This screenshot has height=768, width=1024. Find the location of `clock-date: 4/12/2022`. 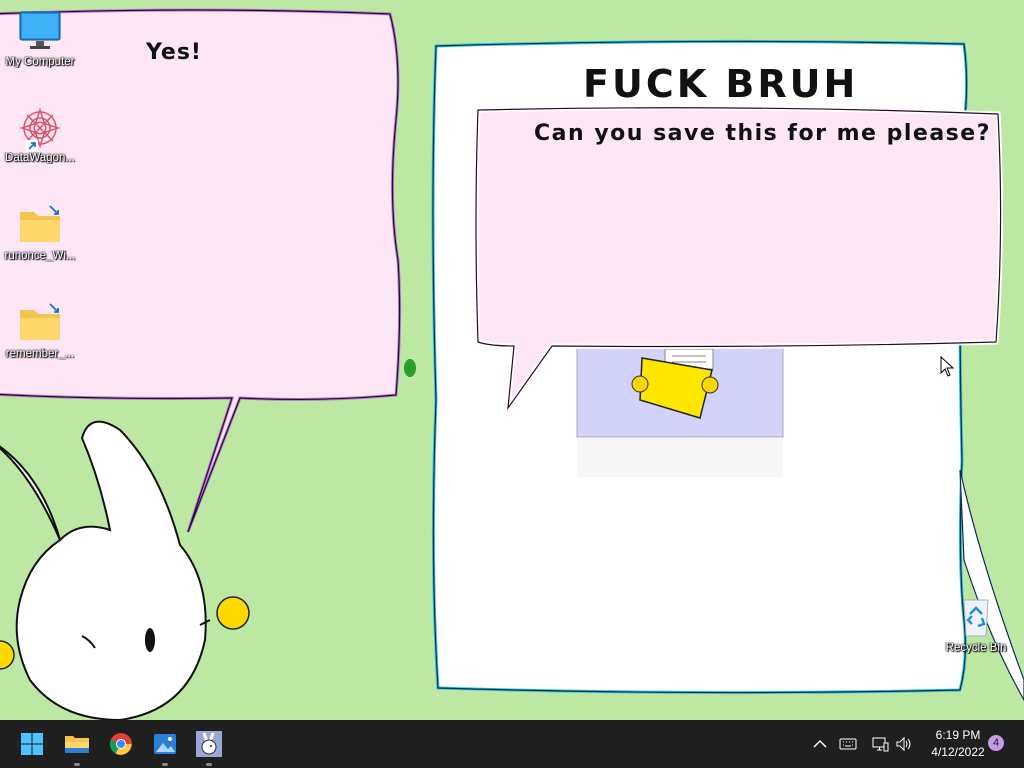

clock-date: 4/12/2022 is located at coordinates (958, 752).